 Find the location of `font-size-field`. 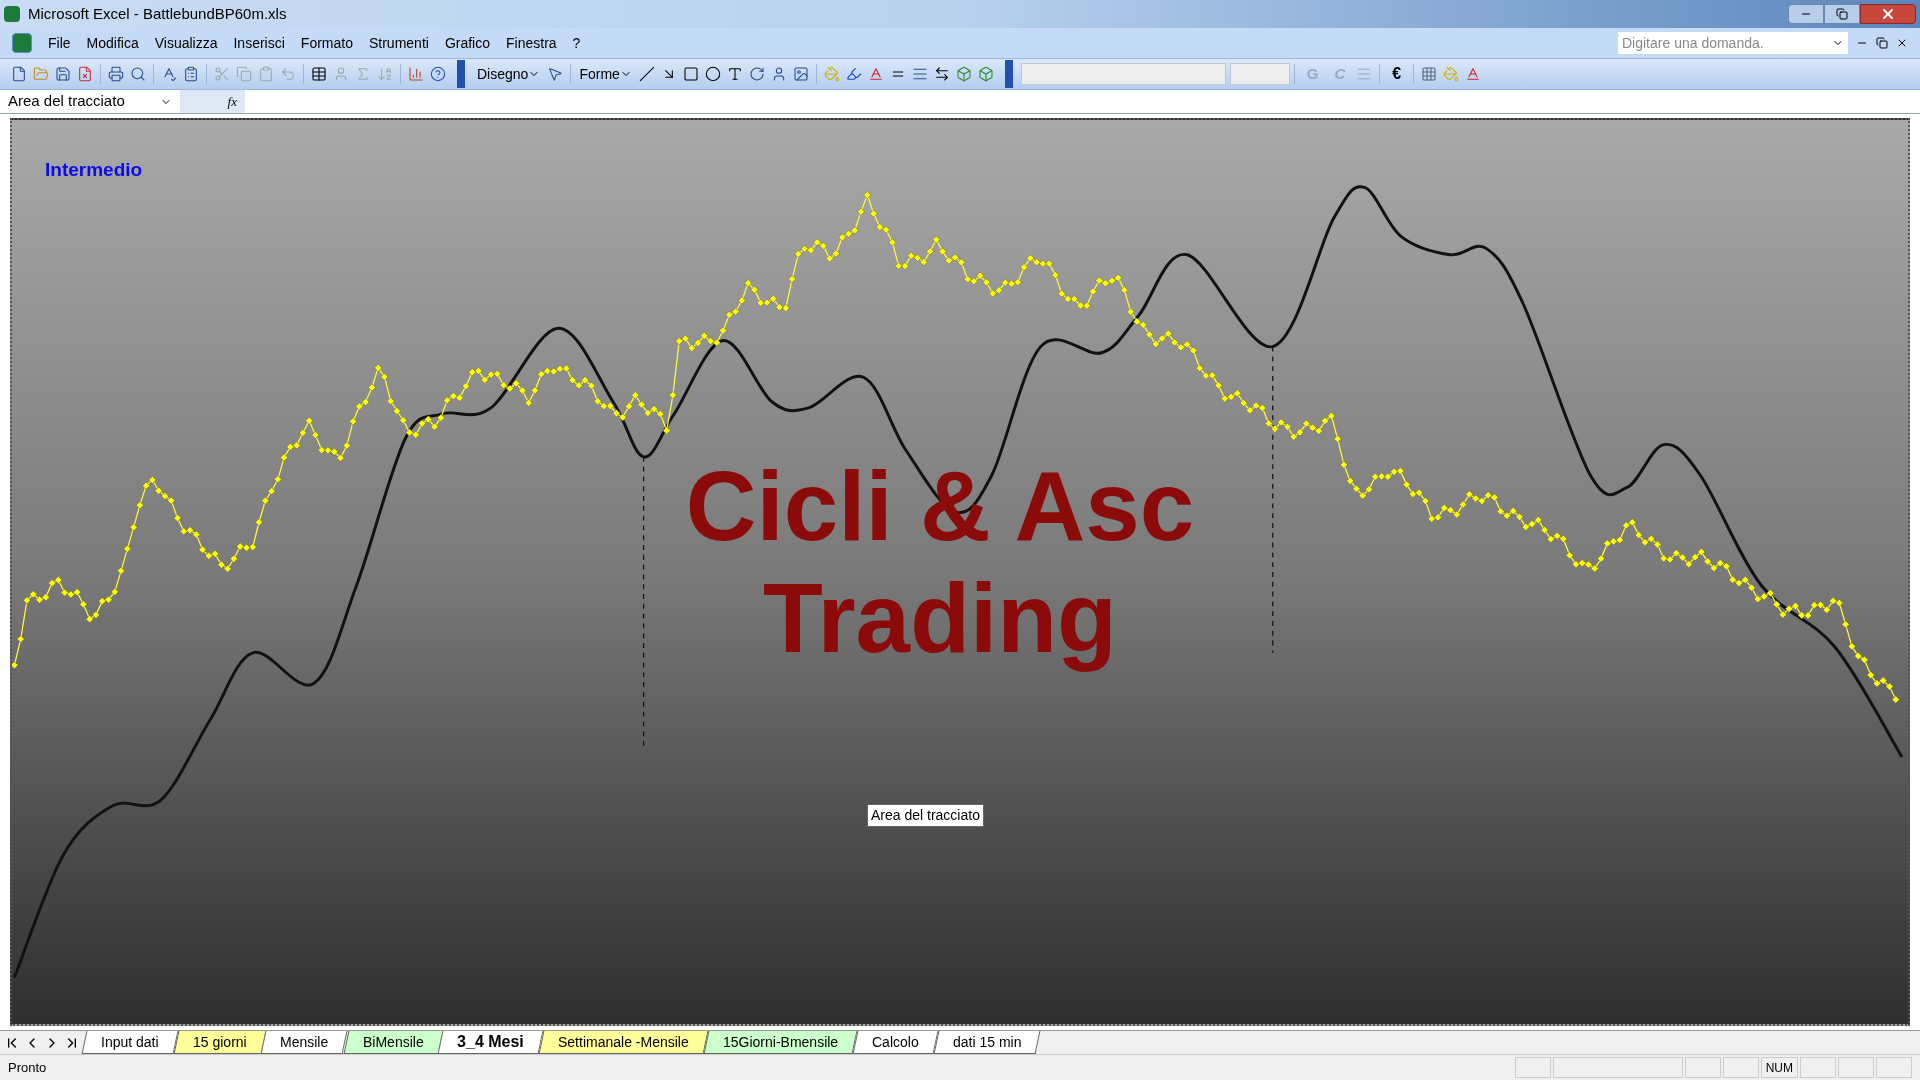

font-size-field is located at coordinates (1259, 74).